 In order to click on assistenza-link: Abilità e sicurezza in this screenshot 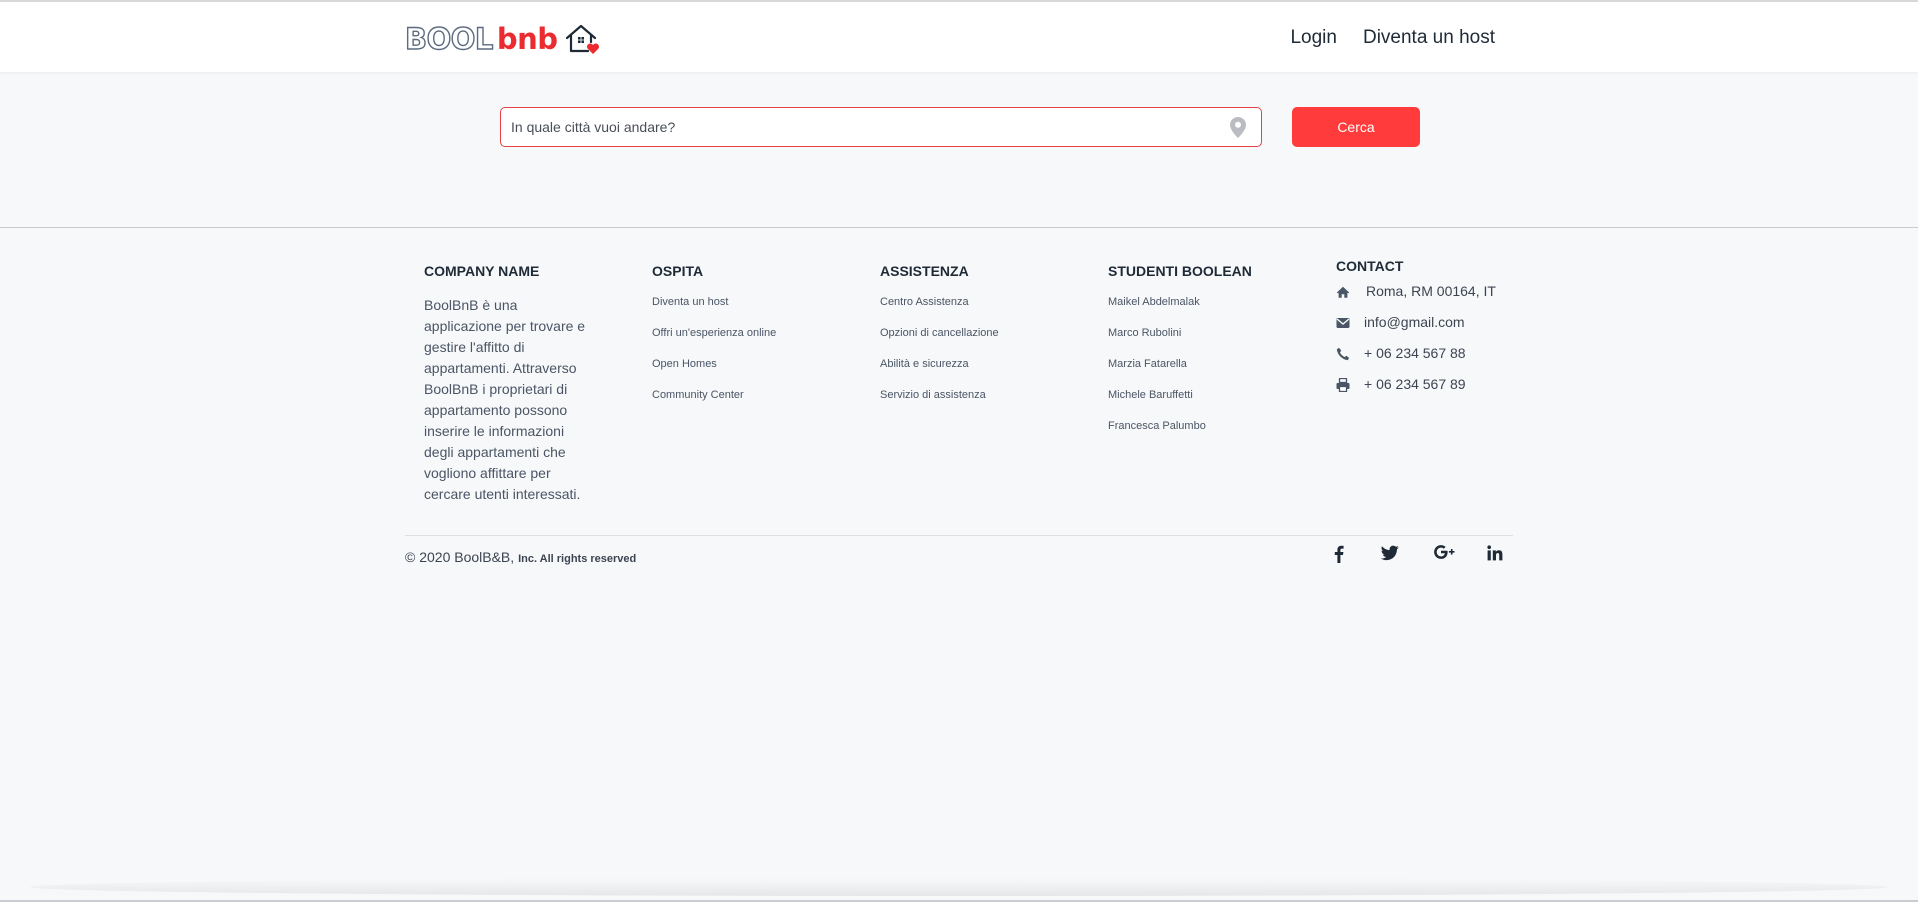, I will do `click(924, 364)`.